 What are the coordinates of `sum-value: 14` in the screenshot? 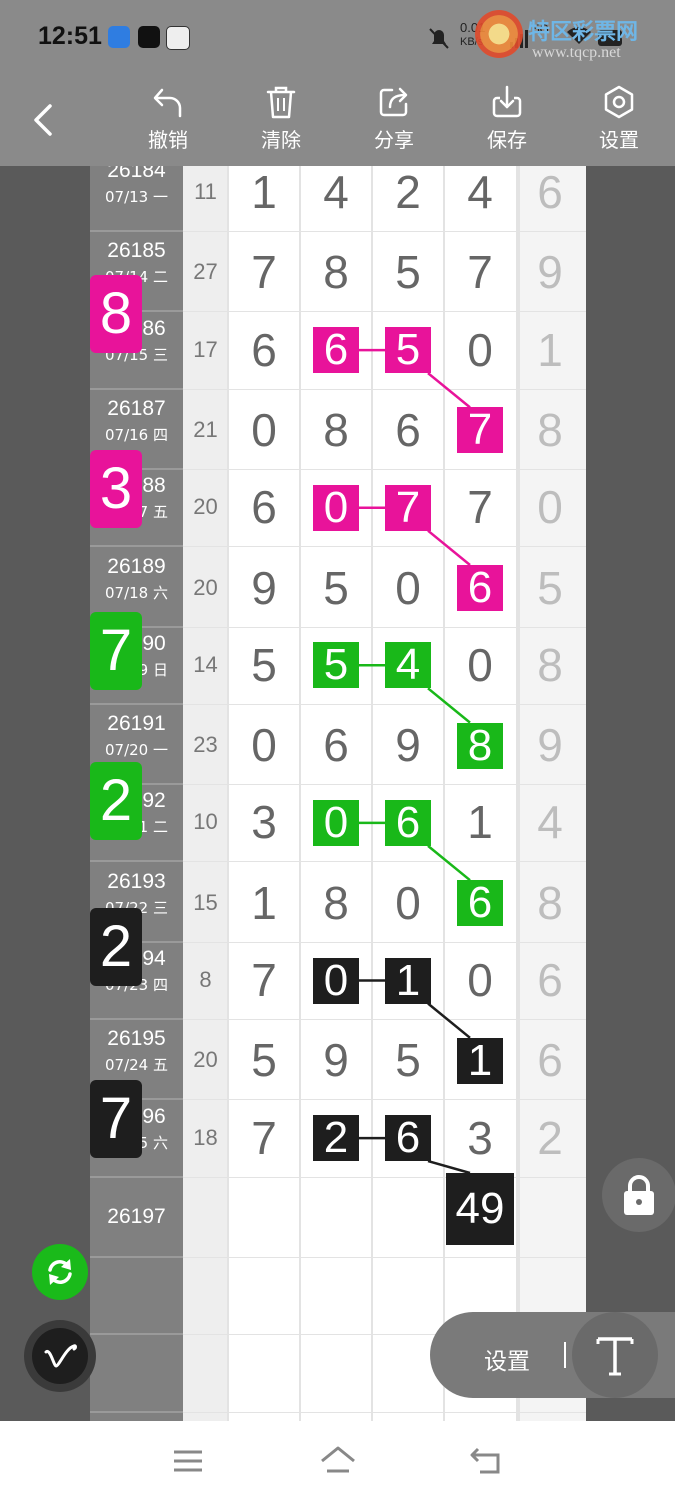 It's located at (205, 664).